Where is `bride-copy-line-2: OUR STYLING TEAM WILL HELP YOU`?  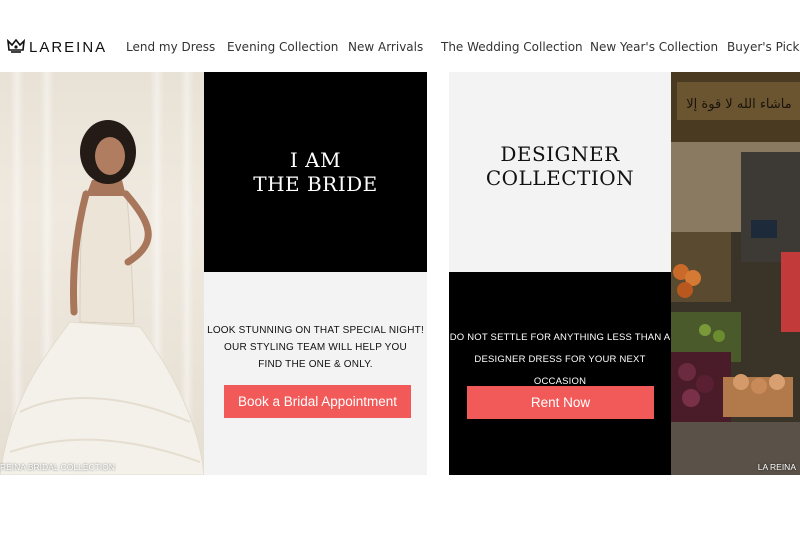 bride-copy-line-2: OUR STYLING TEAM WILL HELP YOU is located at coordinates (315, 347).